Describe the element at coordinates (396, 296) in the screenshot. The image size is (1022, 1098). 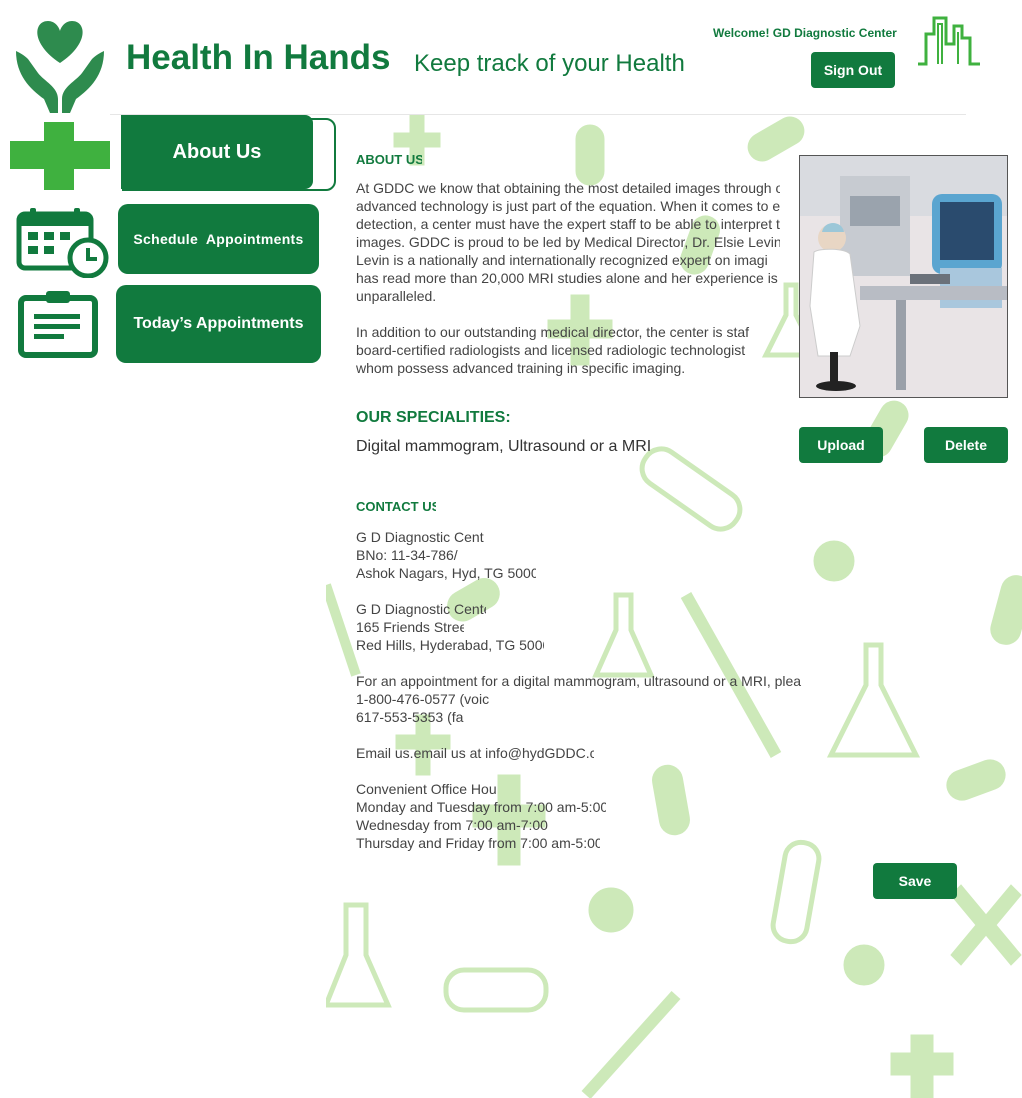
I see `text-line: unparalleled.` at that location.